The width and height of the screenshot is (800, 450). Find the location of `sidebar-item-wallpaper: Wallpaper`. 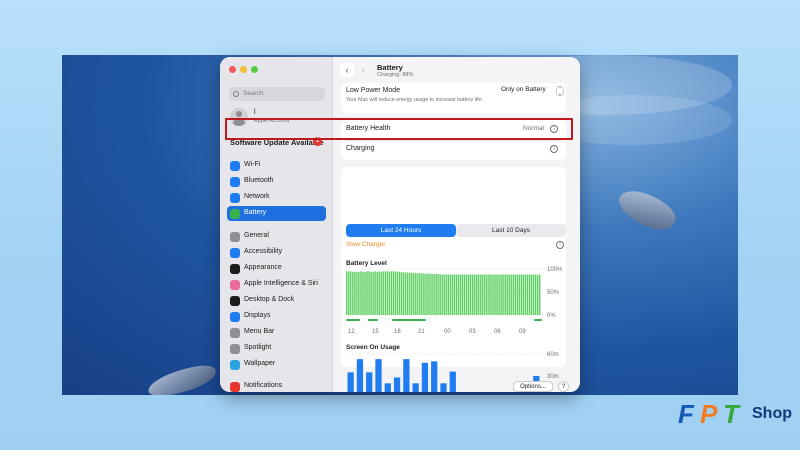

sidebar-item-wallpaper: Wallpaper is located at coordinates (276, 364).